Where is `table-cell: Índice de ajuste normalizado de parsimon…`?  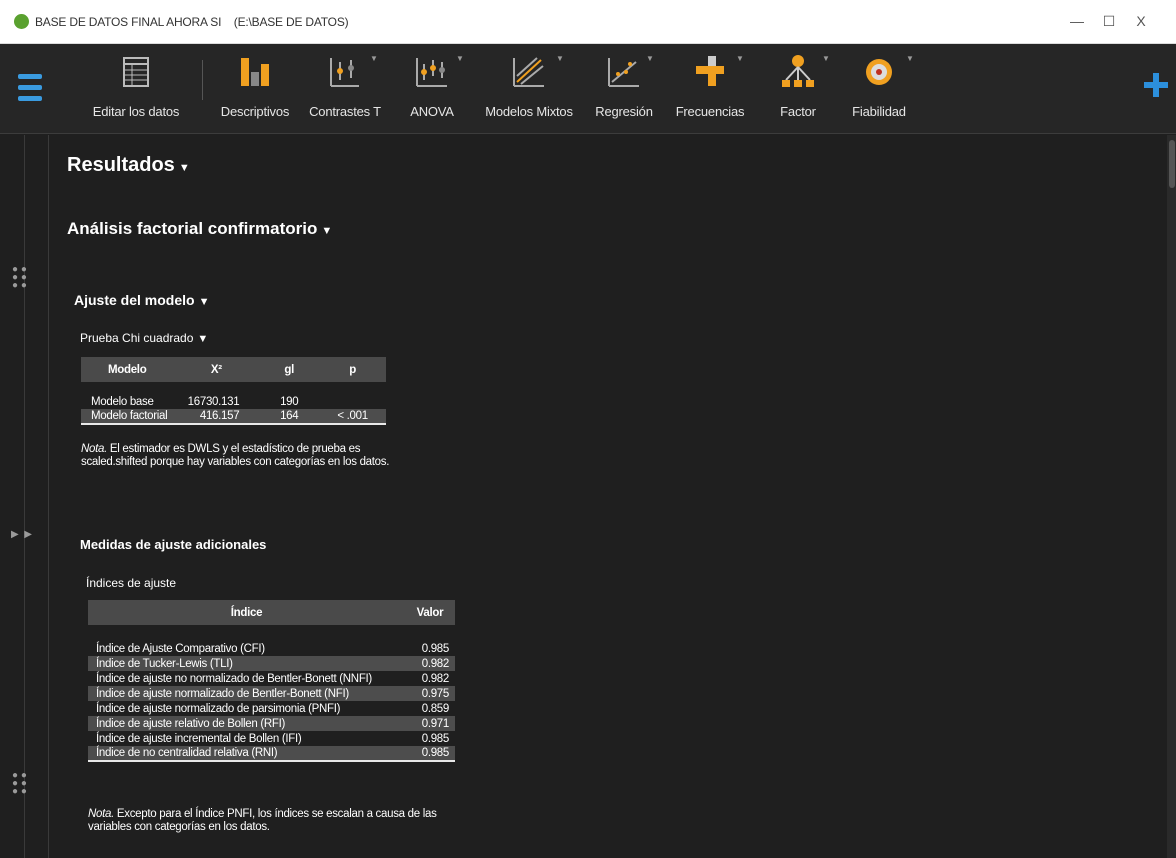 table-cell: Índice de ajuste normalizado de parsimon… is located at coordinates (218, 708).